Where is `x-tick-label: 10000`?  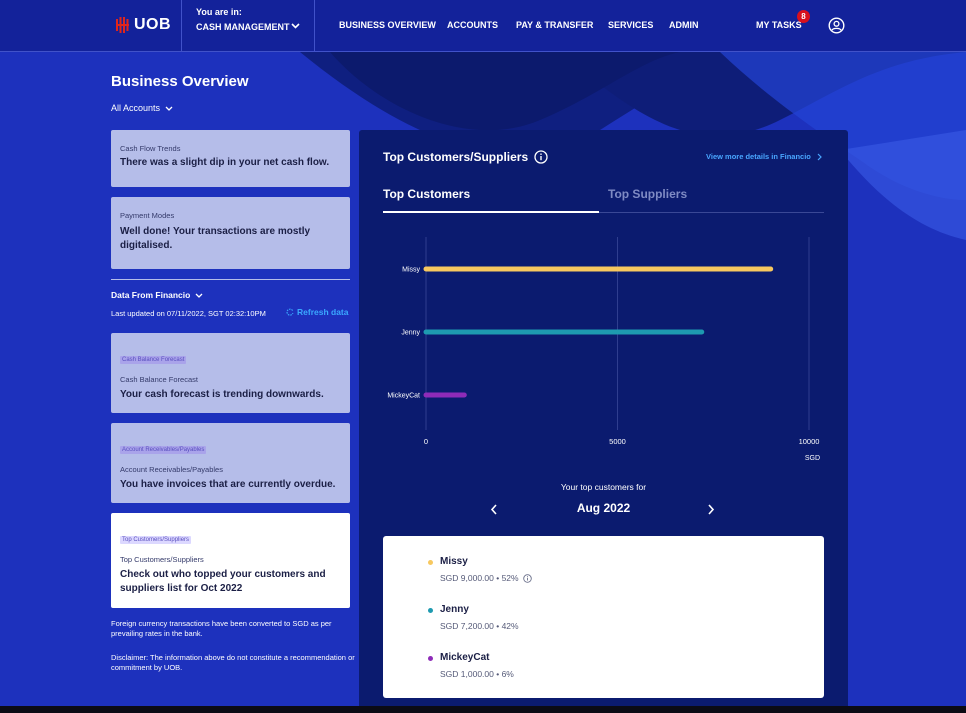 x-tick-label: 10000 is located at coordinates (809, 441).